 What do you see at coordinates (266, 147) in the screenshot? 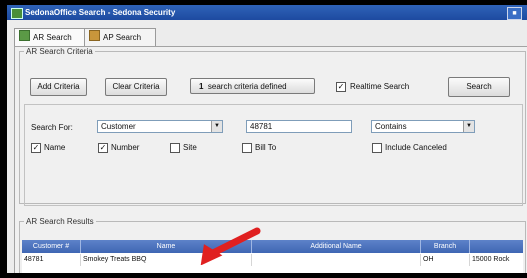
I see `bill-to-field-label: Bill To` at bounding box center [266, 147].